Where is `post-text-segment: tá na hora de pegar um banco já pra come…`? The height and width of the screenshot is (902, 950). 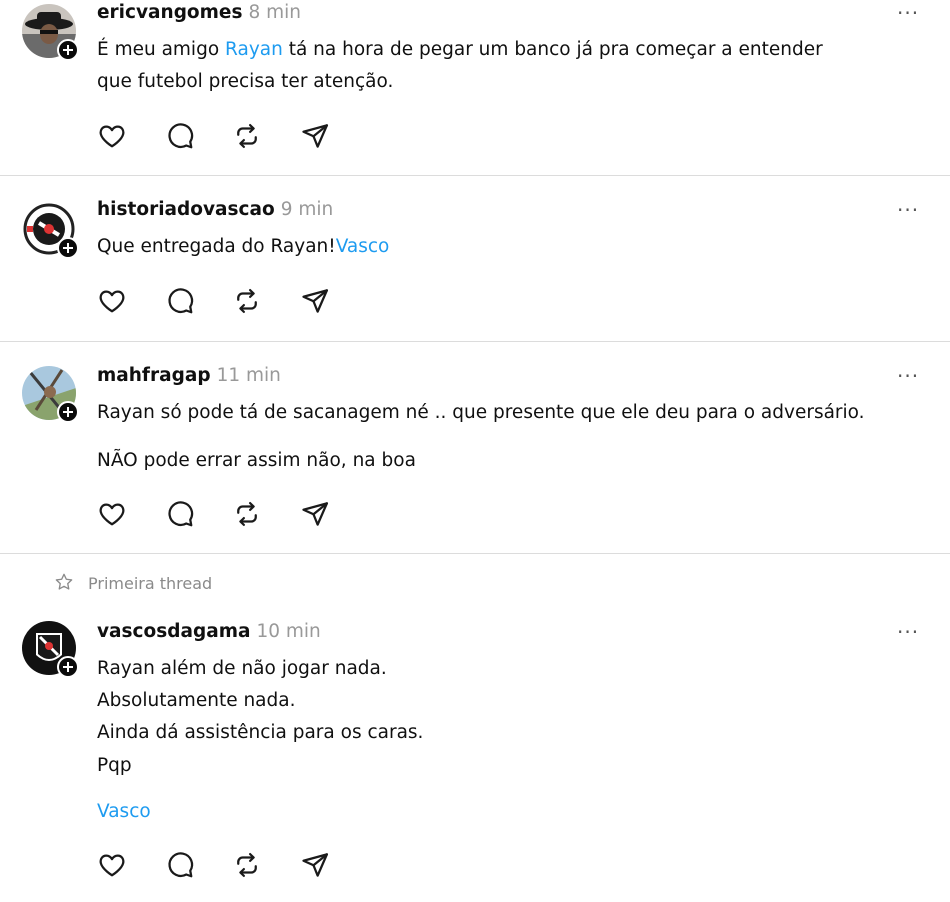 post-text-segment: tá na hora de pegar um banco já pra come… is located at coordinates (552, 49).